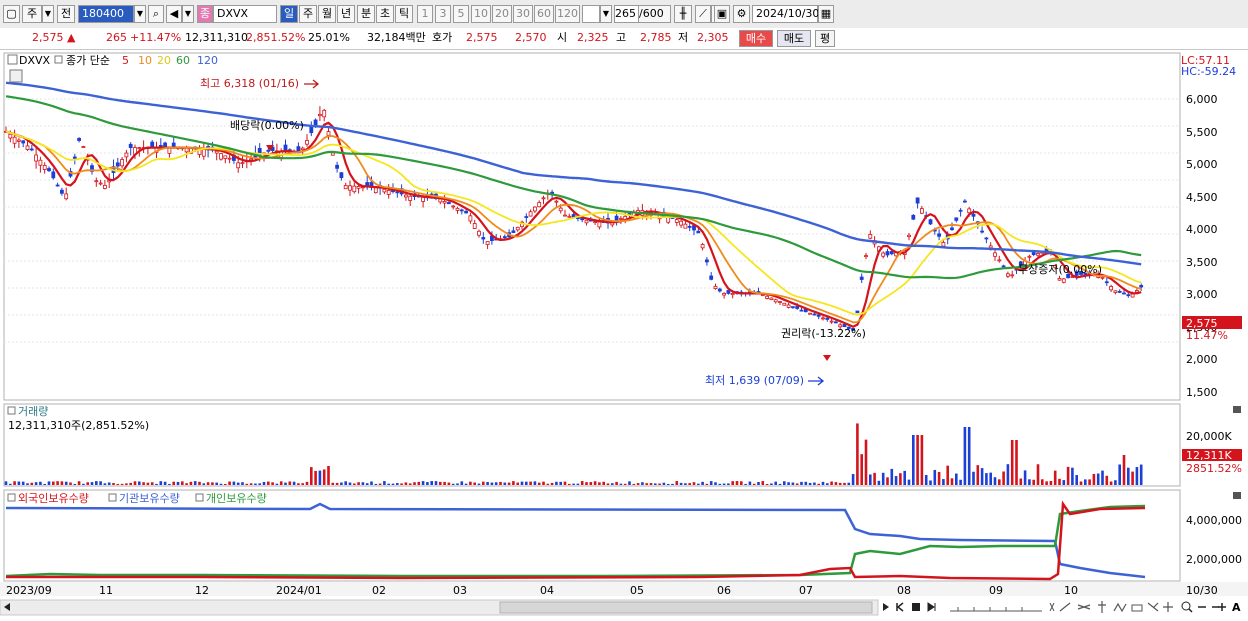 The image size is (1248, 621). Describe the element at coordinates (327, 14) in the screenshot. I see `tab-month: 월` at that location.